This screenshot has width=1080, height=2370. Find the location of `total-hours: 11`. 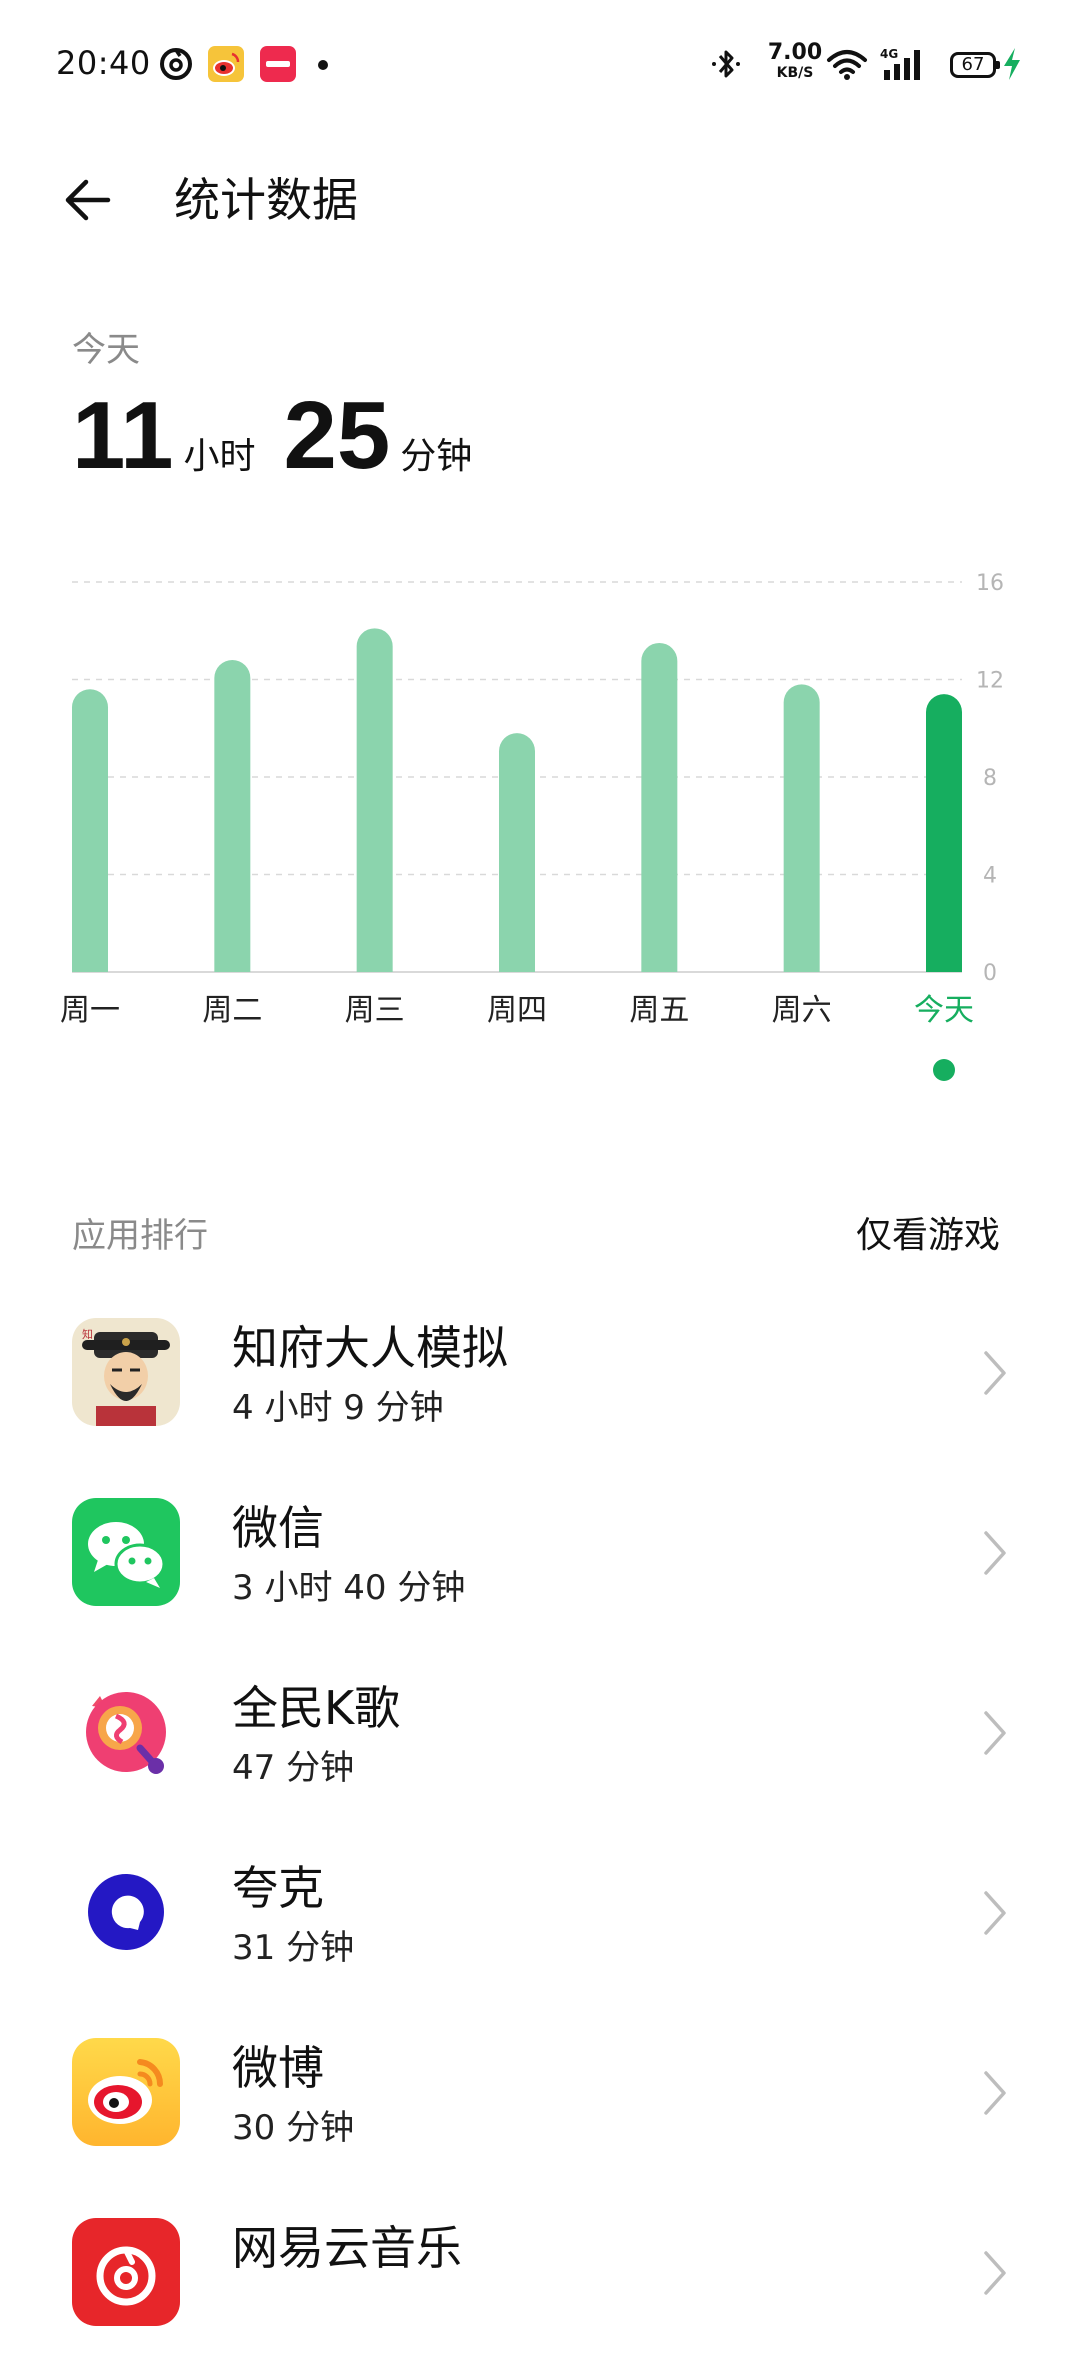

total-hours: 11 is located at coordinates (123, 435).